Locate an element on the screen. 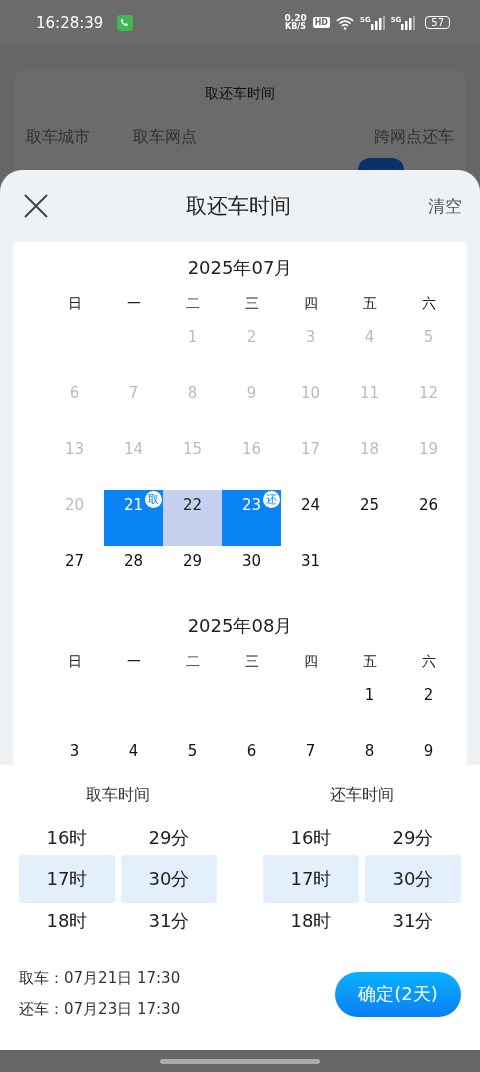  day-cell: 27 is located at coordinates (74, 574).